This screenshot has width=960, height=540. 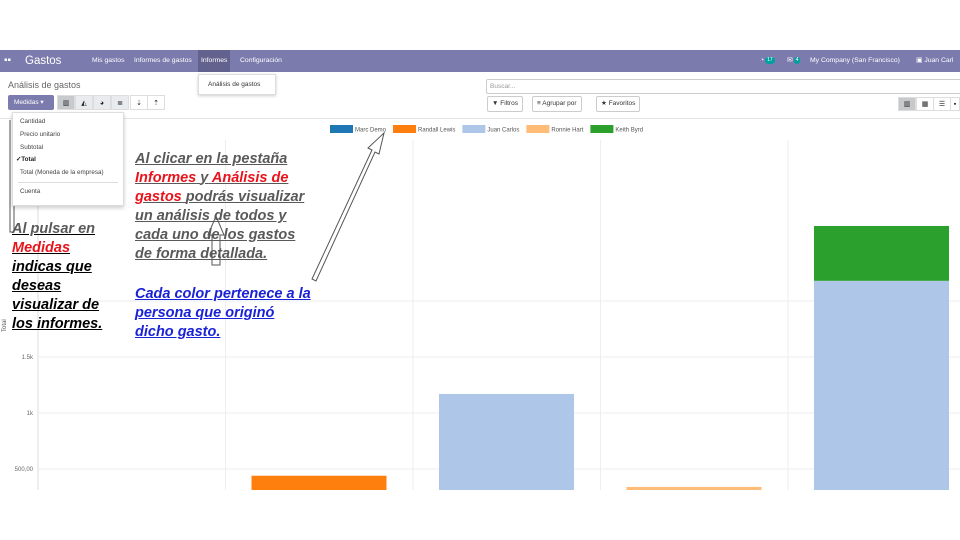 What do you see at coordinates (261, 61) in the screenshot?
I see `menu-configuracion: Configuración` at bounding box center [261, 61].